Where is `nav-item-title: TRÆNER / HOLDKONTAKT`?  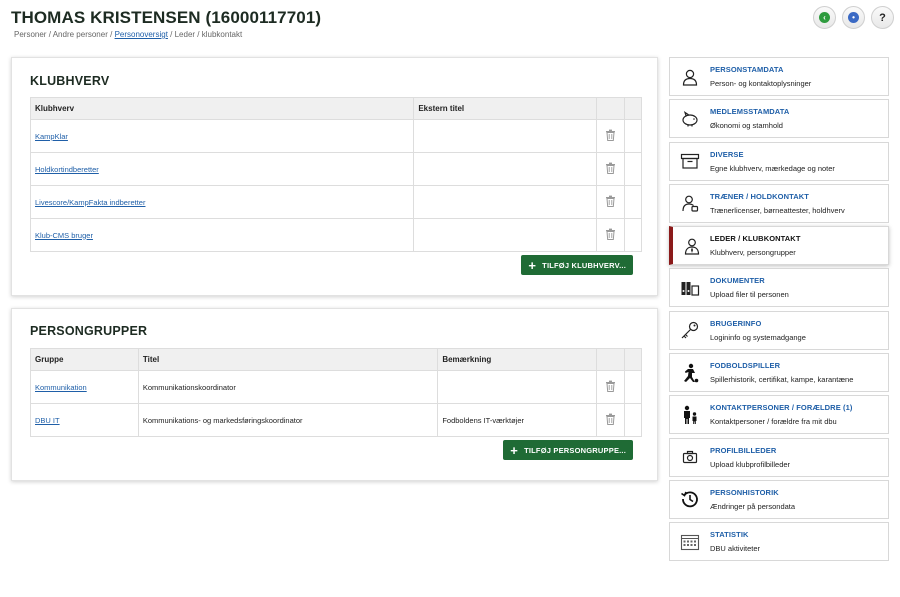 nav-item-title: TRÆNER / HOLDKONTAKT is located at coordinates (759, 196).